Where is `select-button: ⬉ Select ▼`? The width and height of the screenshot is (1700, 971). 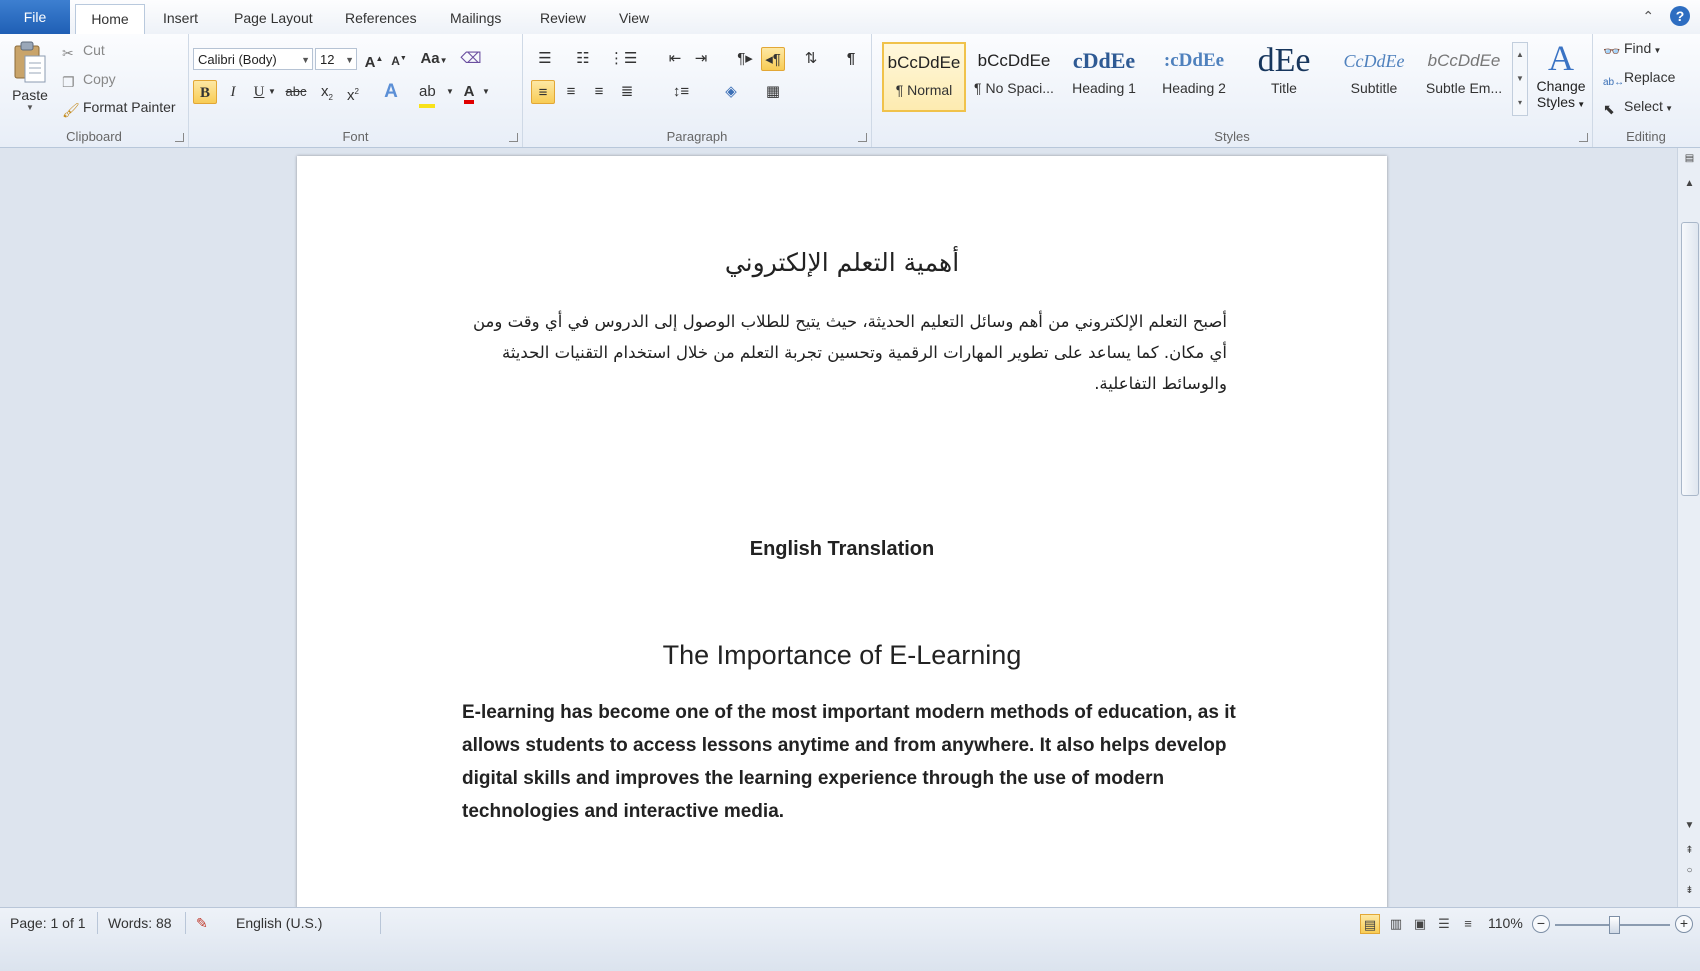
select-button: ⬉ Select ▼ is located at coordinates (1638, 107).